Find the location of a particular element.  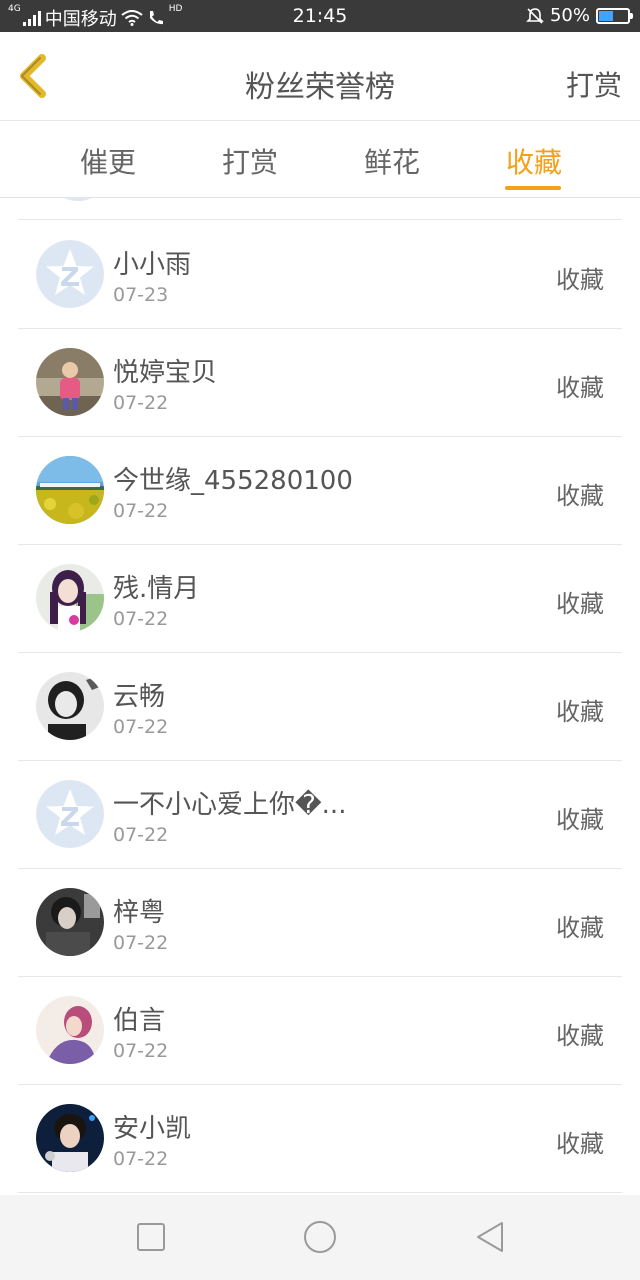

girl-purple-hair-avatar is located at coordinates (70, 598).